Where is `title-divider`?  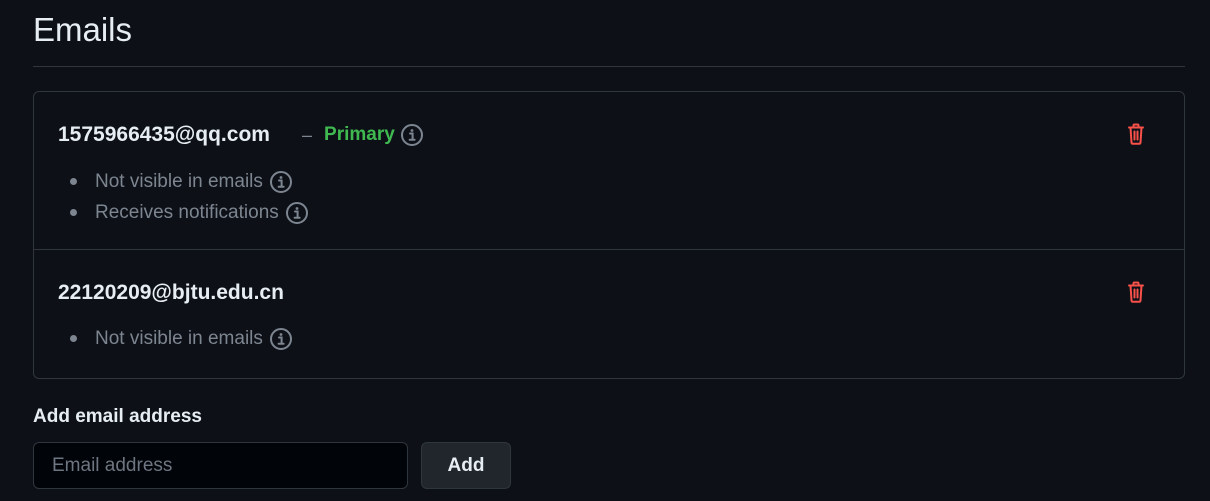
title-divider is located at coordinates (609, 66).